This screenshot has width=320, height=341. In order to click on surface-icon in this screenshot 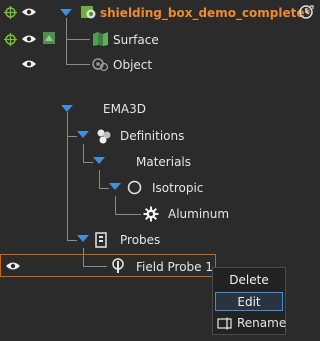, I will do `click(100, 39)`.